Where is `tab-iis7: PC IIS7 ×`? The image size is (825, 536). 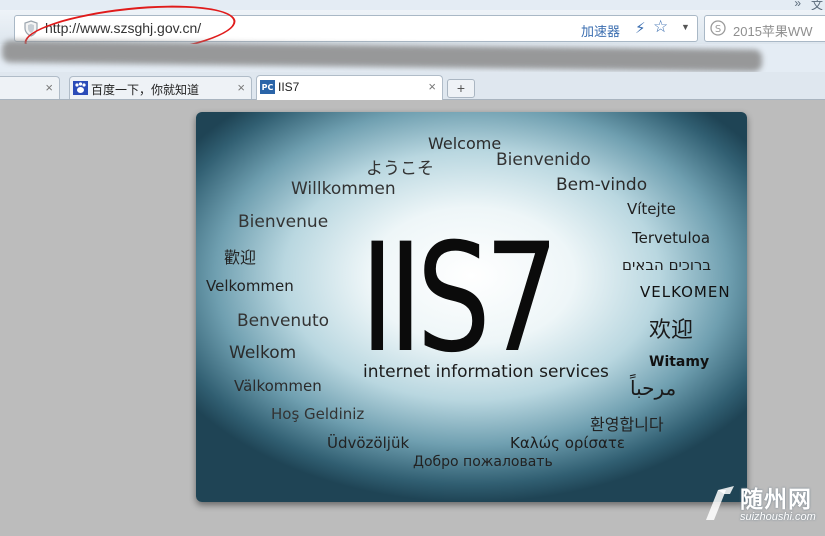 tab-iis7: PC IIS7 × is located at coordinates (349, 87).